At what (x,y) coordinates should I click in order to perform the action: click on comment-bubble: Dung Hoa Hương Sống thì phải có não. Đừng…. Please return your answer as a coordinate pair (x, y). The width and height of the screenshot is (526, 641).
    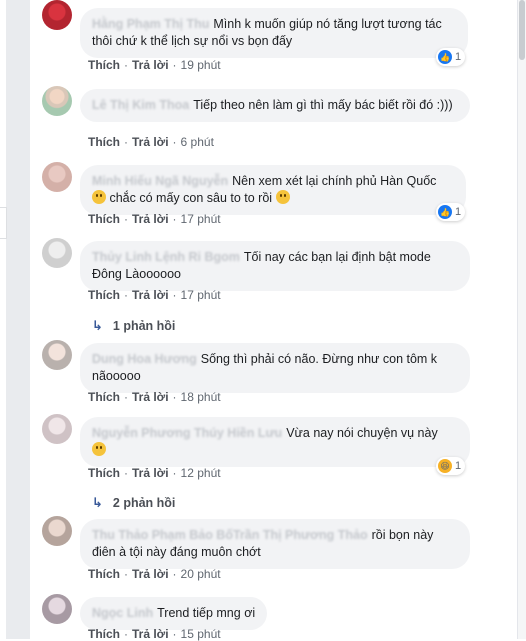
    Looking at the image, I should click on (275, 368).